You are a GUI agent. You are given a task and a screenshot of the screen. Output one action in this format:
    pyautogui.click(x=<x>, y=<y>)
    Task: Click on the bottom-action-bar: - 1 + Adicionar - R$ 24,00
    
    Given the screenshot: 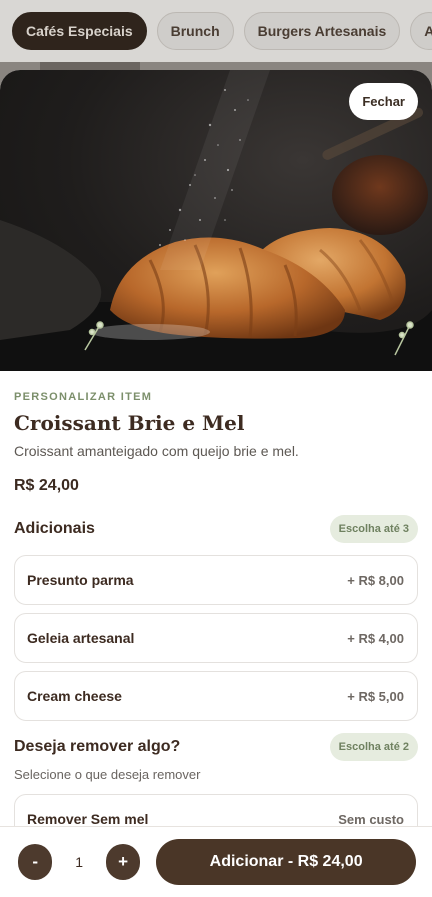 What is the action you would take?
    pyautogui.click(x=216, y=861)
    